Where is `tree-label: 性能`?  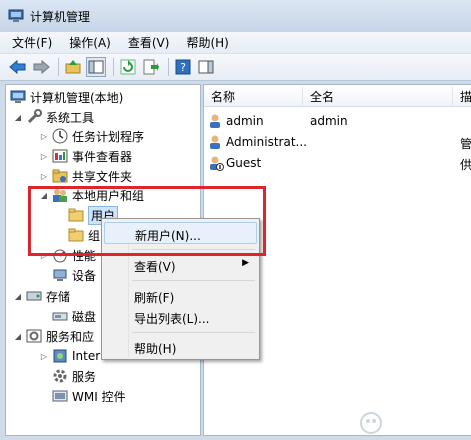
tree-label: 性能 is located at coordinates (84, 255).